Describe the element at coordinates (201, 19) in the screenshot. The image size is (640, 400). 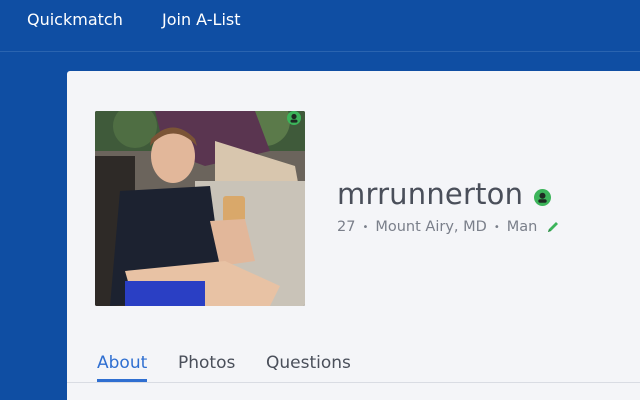
I see `nav-join-alist-link: Join A-List` at that location.